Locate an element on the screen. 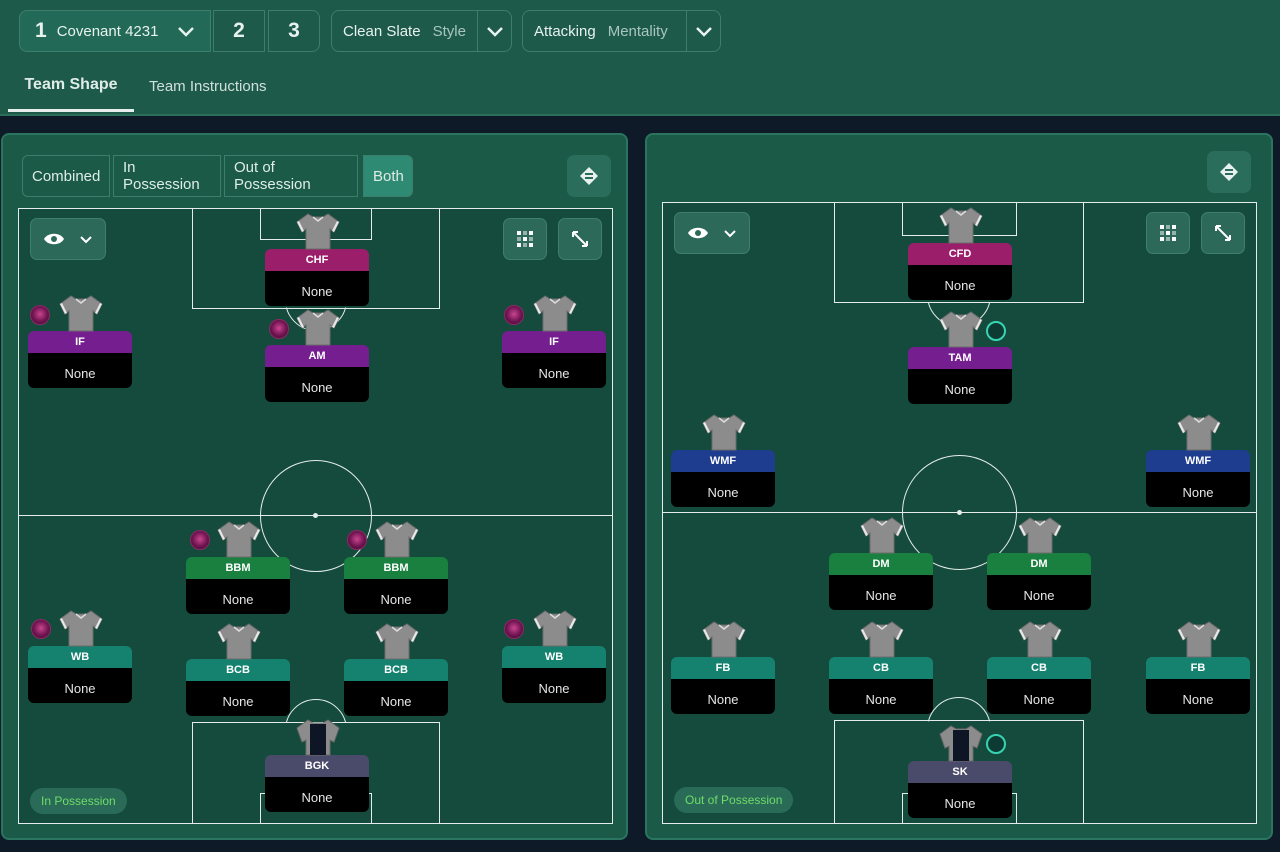 The width and height of the screenshot is (1280, 852). role-label: WB is located at coordinates (80, 657).